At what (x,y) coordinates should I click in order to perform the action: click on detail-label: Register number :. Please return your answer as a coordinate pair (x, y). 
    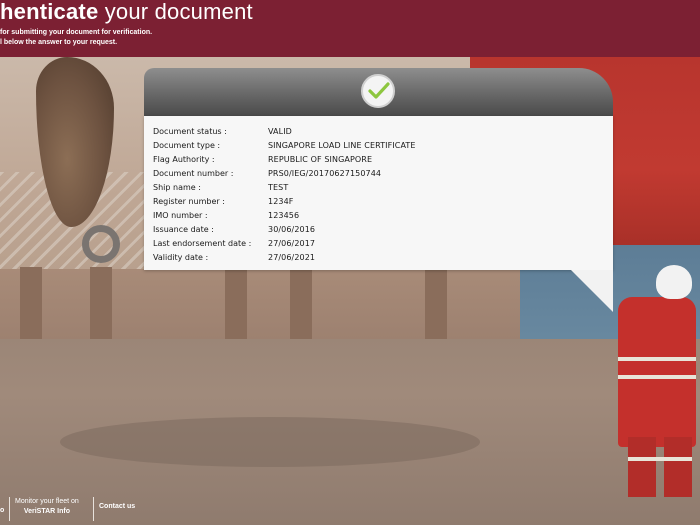
    Looking at the image, I should click on (189, 201).